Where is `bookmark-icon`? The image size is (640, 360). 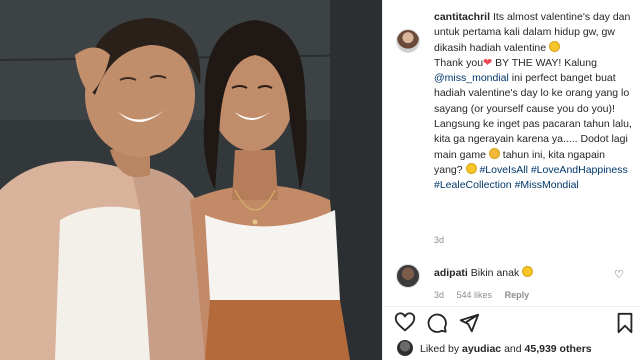 bookmark-icon is located at coordinates (625, 323).